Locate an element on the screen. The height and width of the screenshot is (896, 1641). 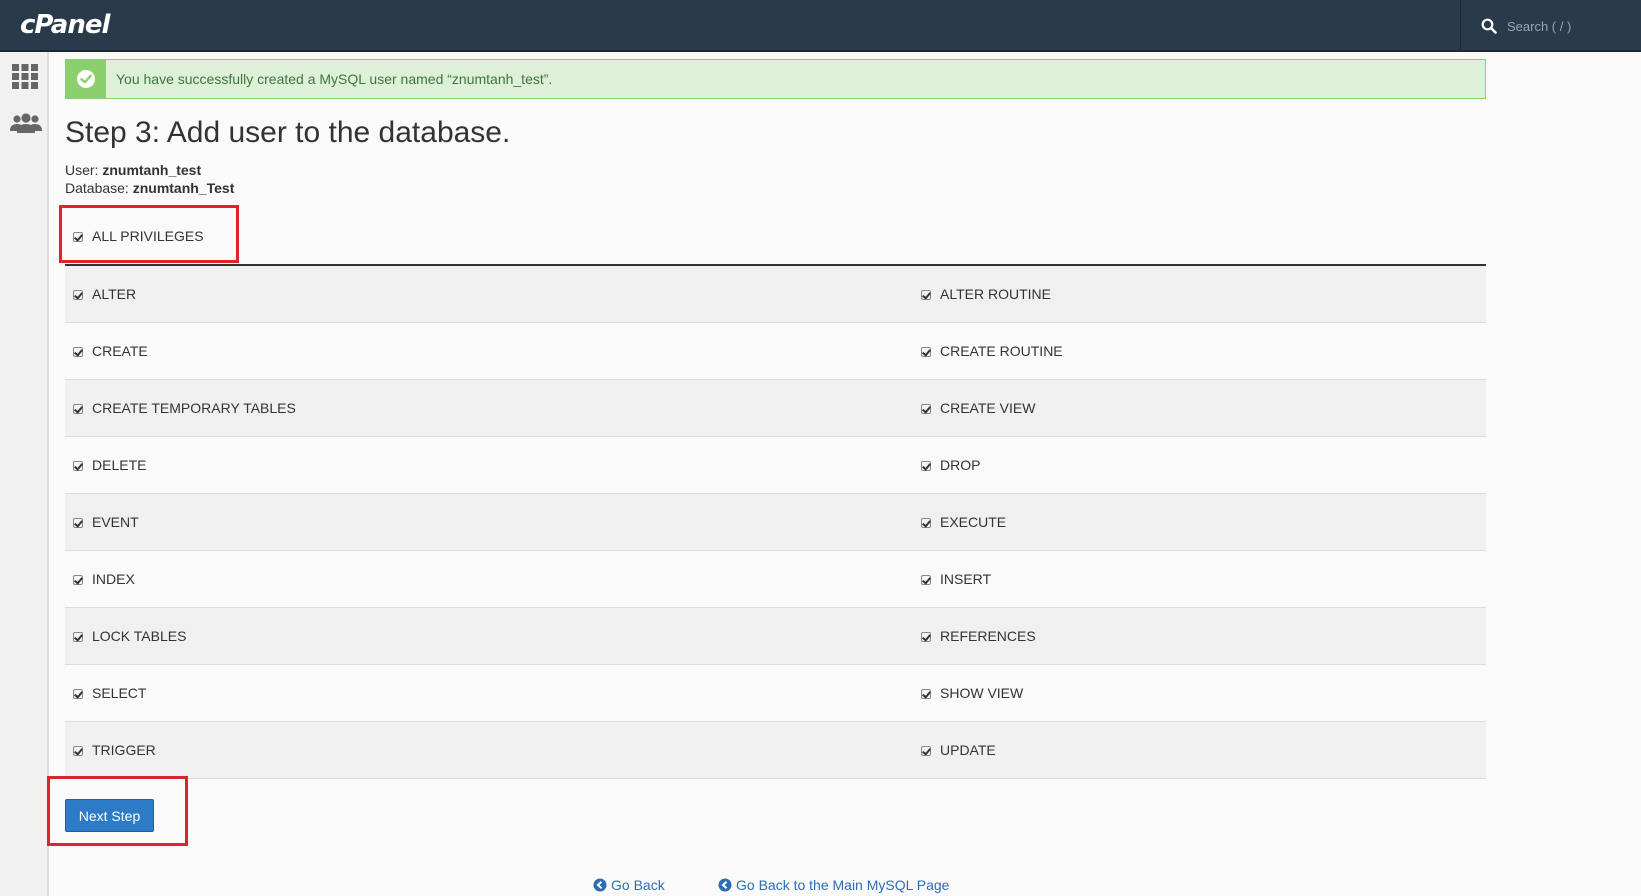
privilege-label: CREATE ROUTINE is located at coordinates (1001, 351).